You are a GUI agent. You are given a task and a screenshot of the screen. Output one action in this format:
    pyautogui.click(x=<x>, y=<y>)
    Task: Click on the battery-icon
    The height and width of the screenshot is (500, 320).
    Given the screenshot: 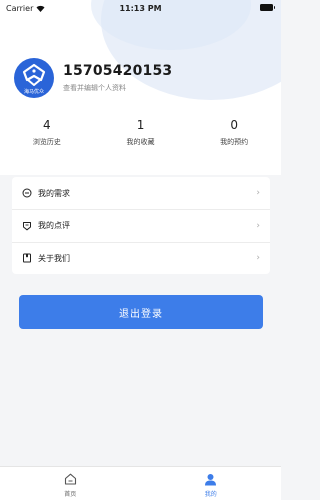 What is the action you would take?
    pyautogui.click(x=267, y=7)
    